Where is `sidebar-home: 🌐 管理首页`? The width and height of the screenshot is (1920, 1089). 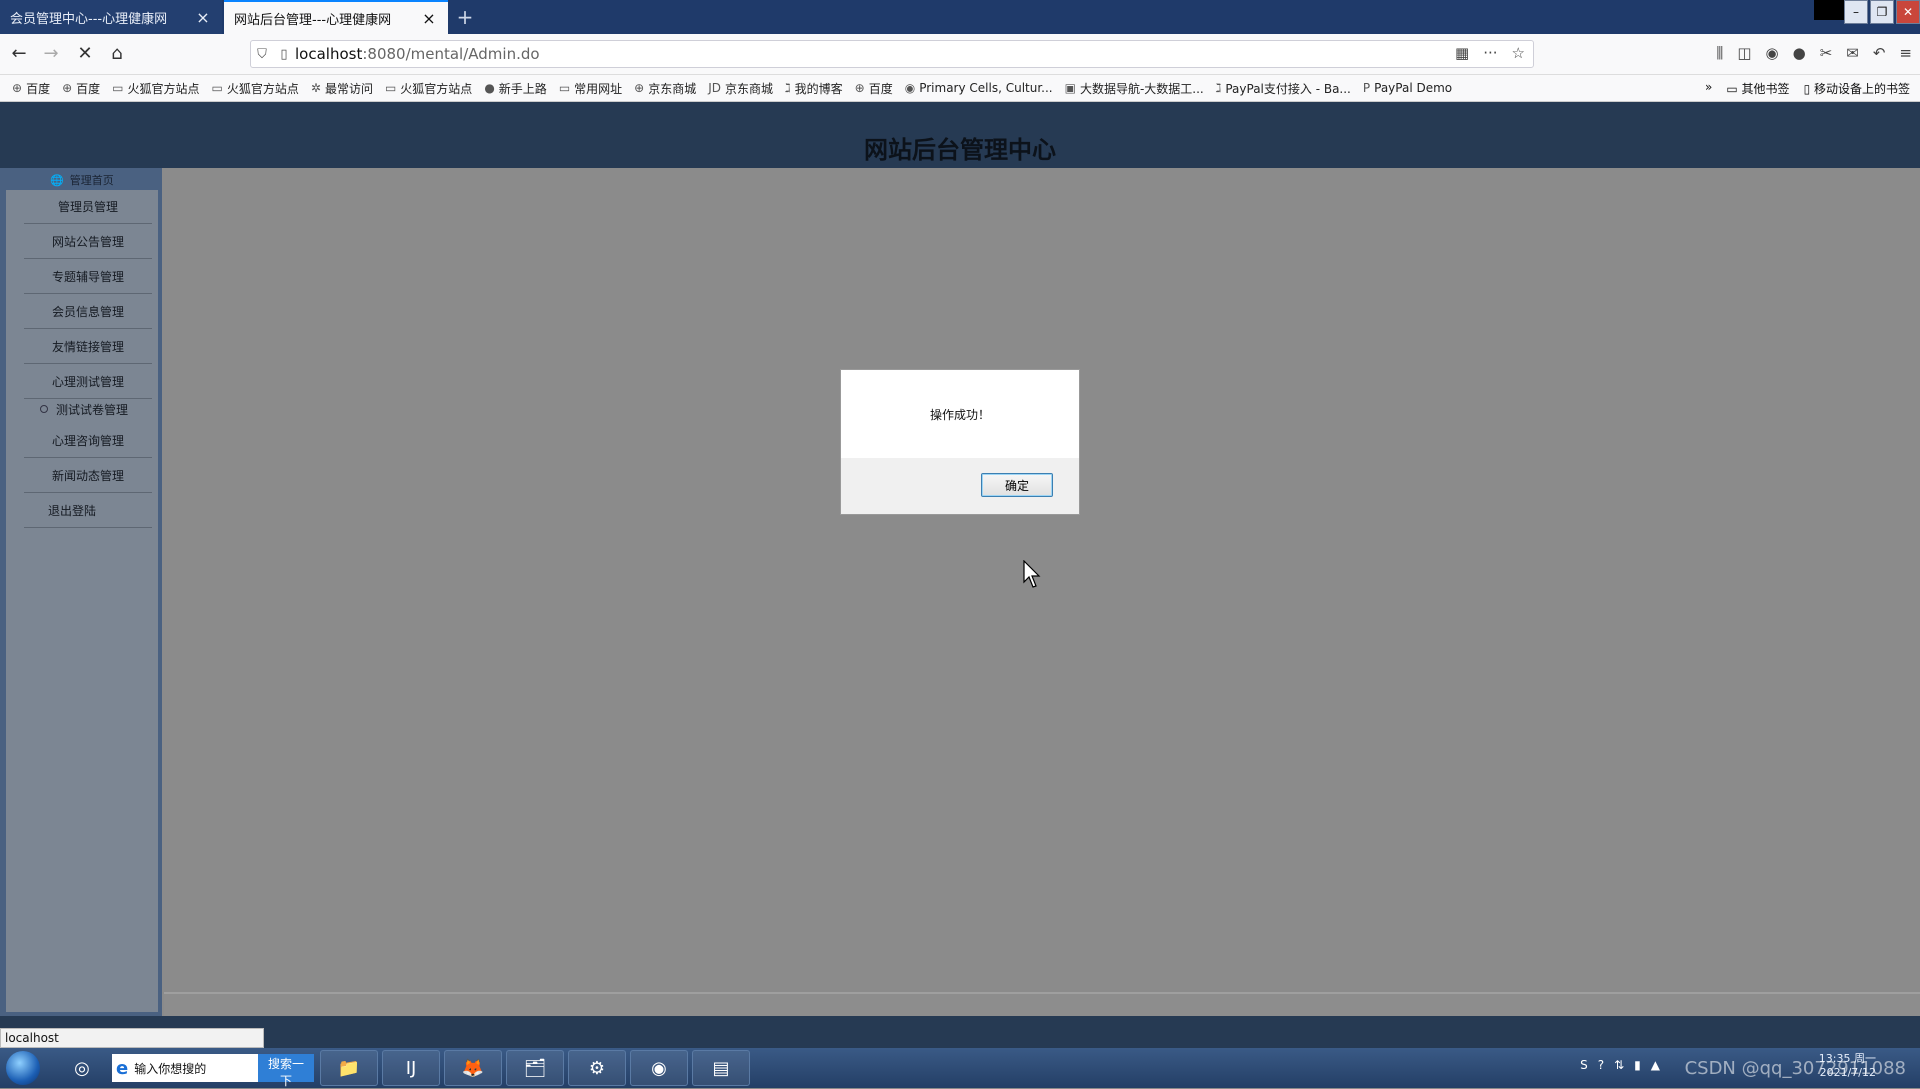
sidebar-home: 🌐 管理首页 is located at coordinates (82, 180).